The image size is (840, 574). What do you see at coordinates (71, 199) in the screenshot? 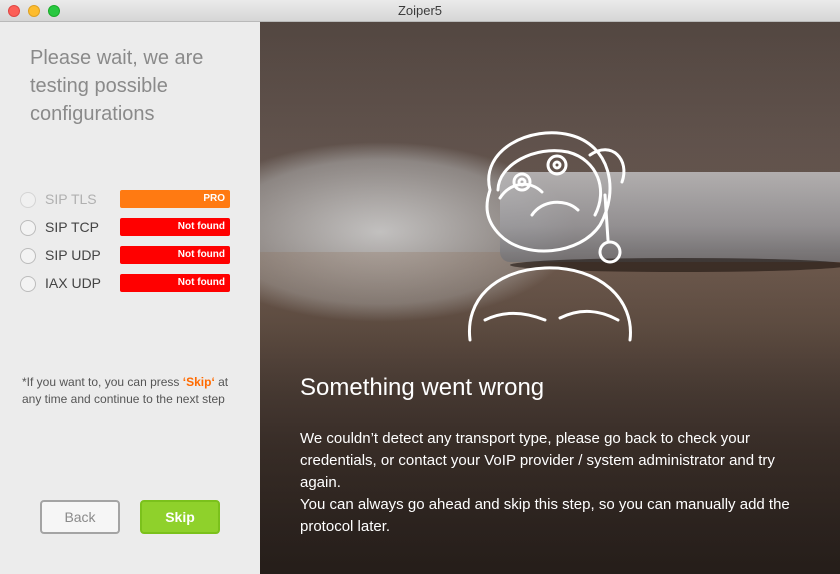
I see `protocol-label: SIP TLS` at bounding box center [71, 199].